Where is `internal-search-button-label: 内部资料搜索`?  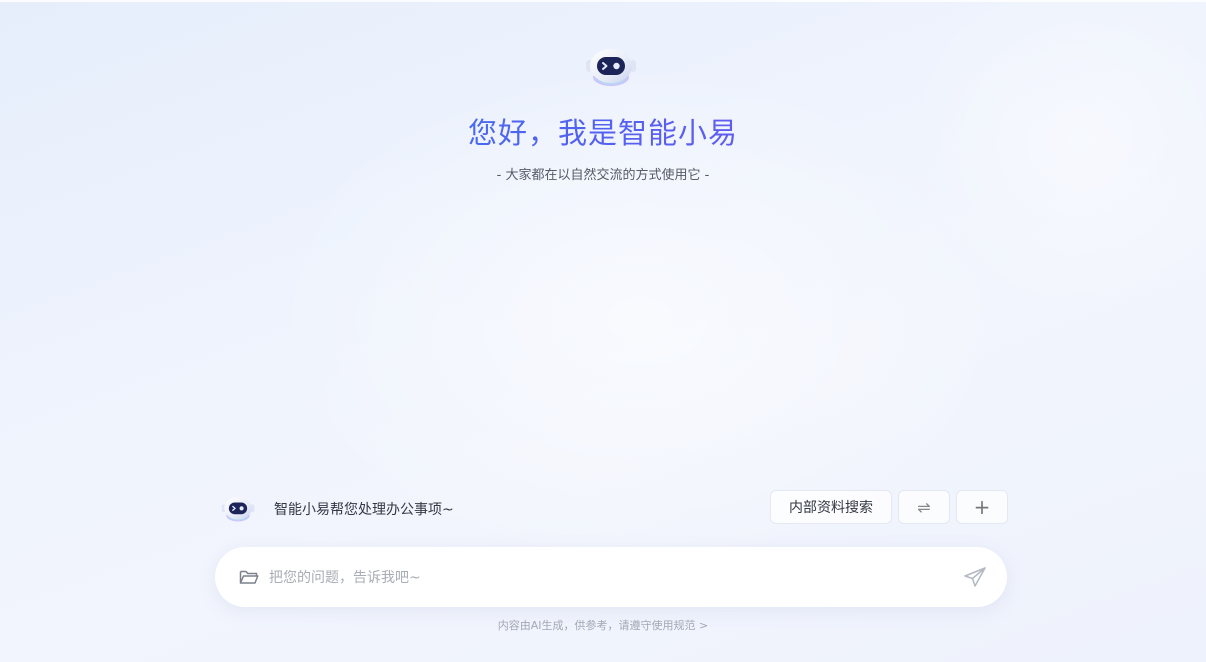
internal-search-button-label: 内部资料搜索 is located at coordinates (831, 508).